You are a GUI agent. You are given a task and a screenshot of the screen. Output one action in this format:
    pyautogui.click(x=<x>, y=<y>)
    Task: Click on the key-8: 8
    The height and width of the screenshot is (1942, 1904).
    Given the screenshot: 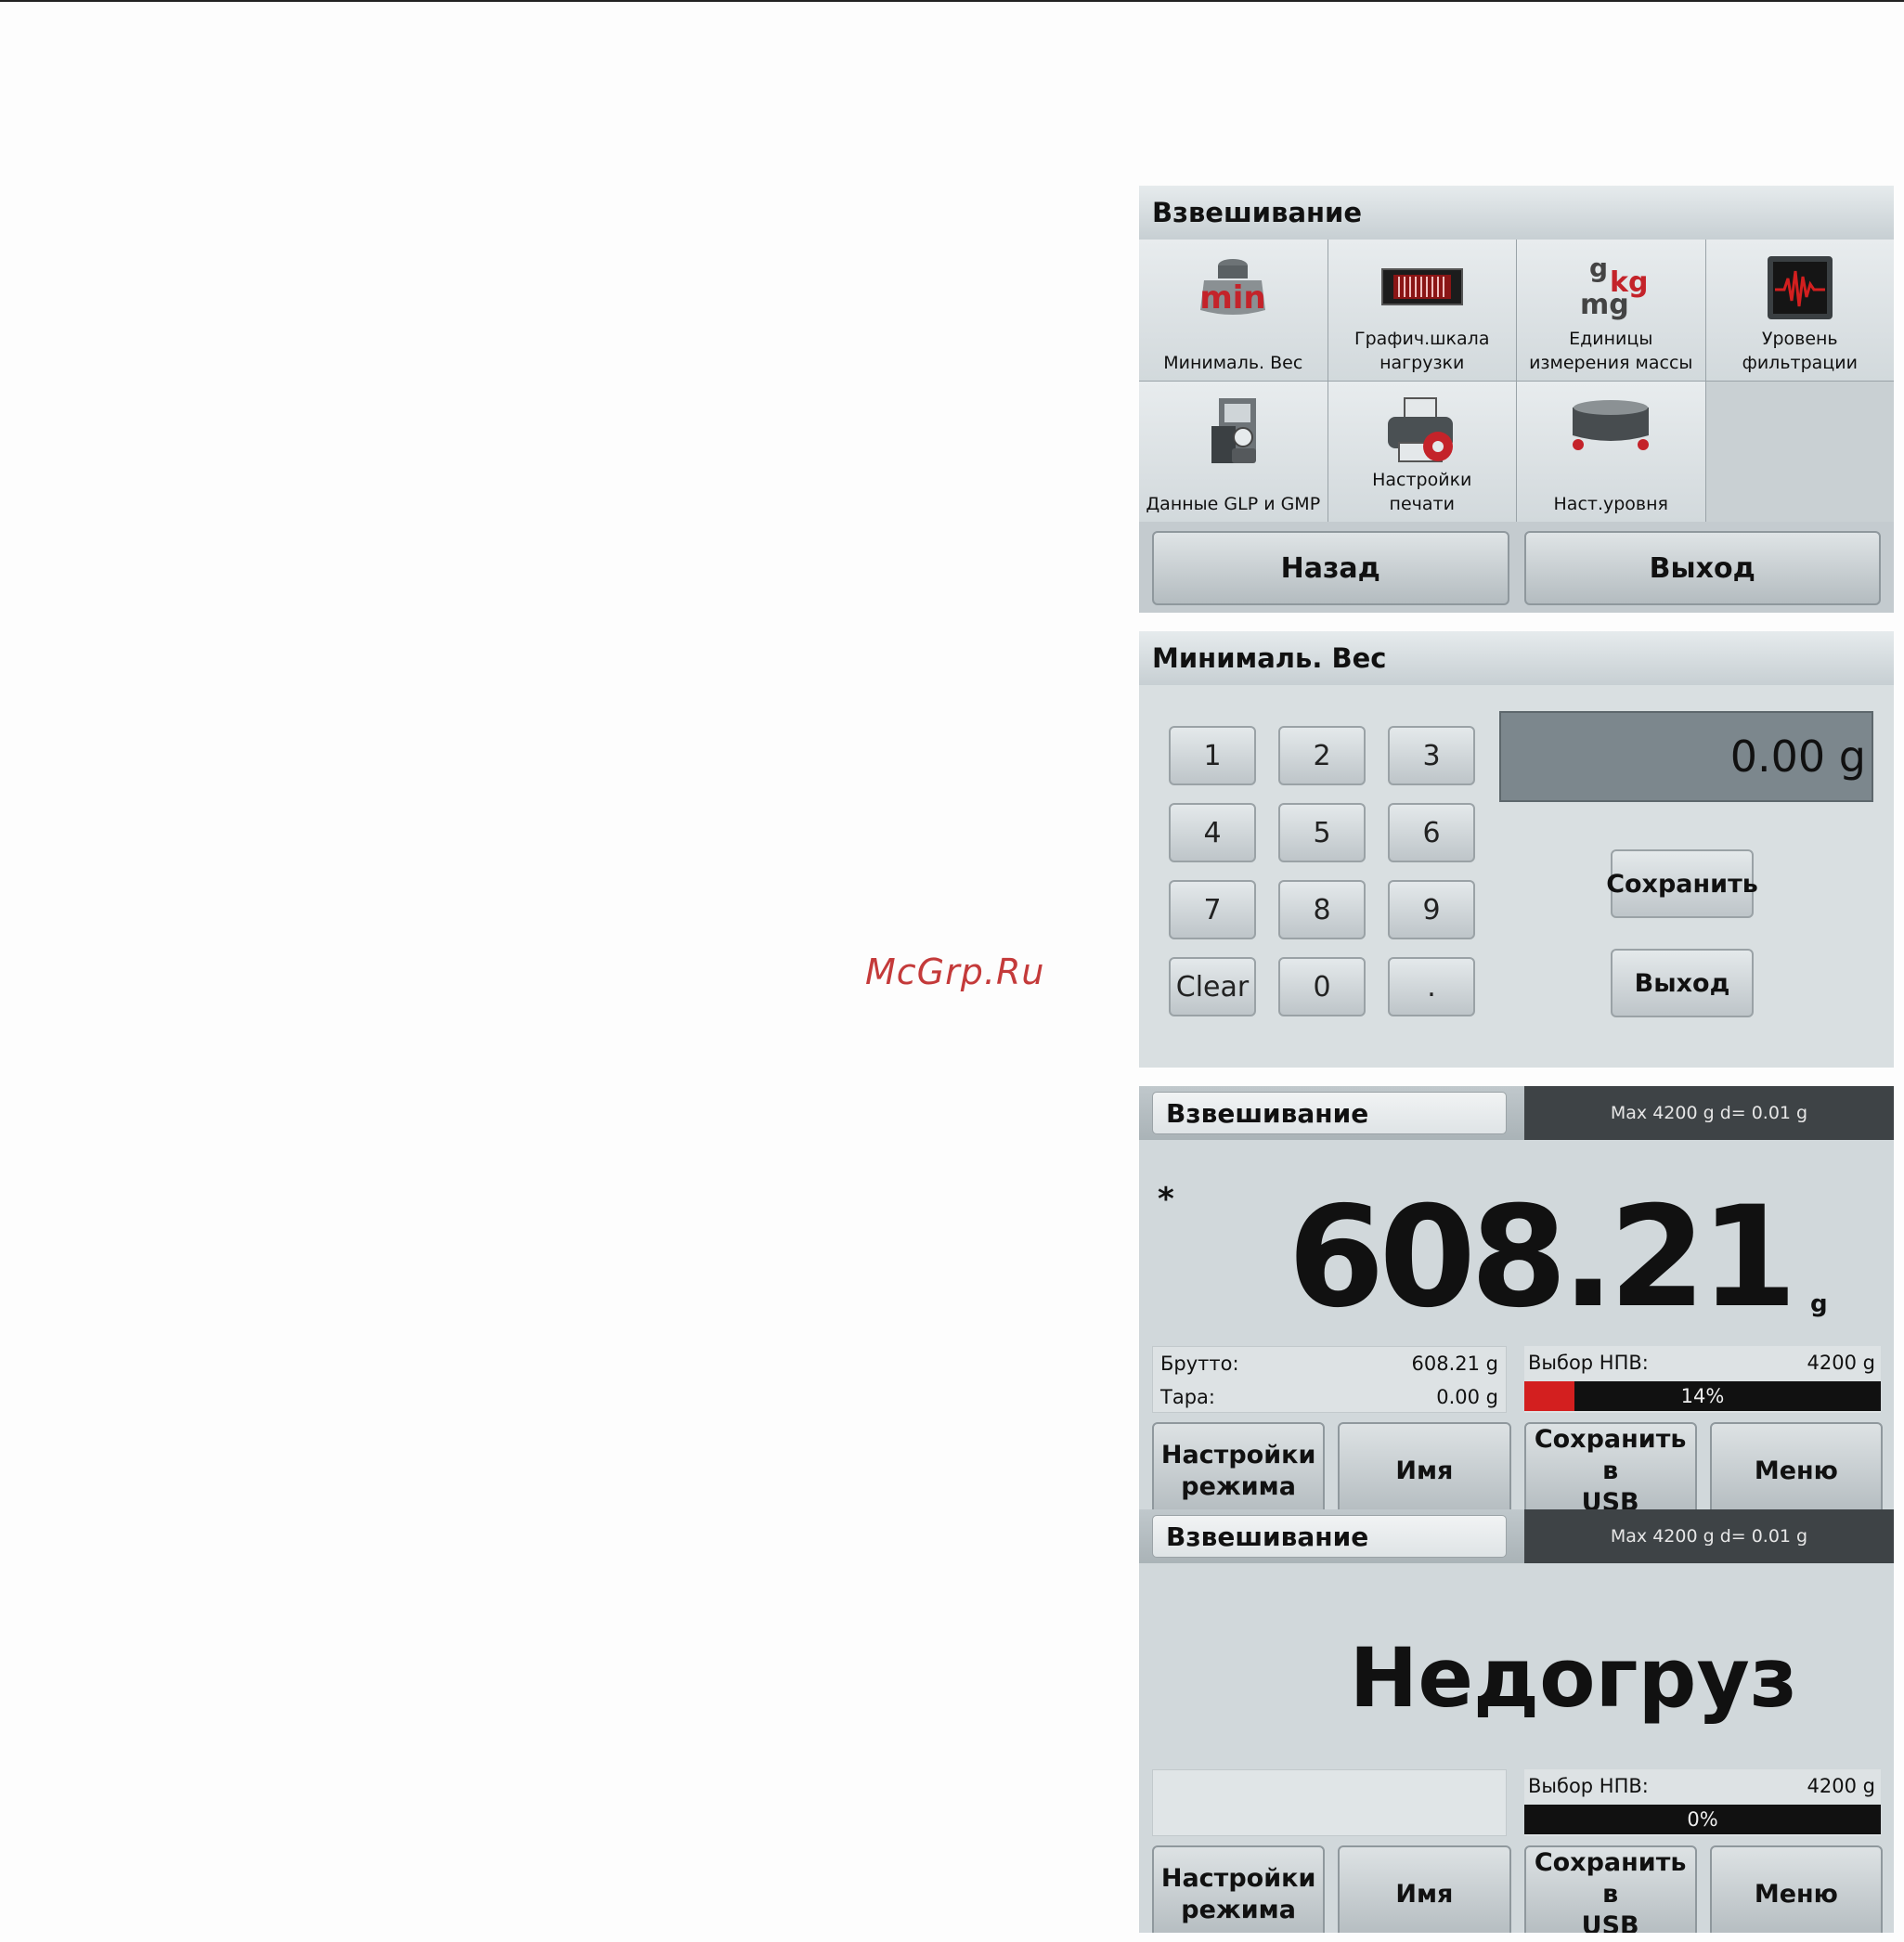 What is the action you would take?
    pyautogui.click(x=1322, y=909)
    